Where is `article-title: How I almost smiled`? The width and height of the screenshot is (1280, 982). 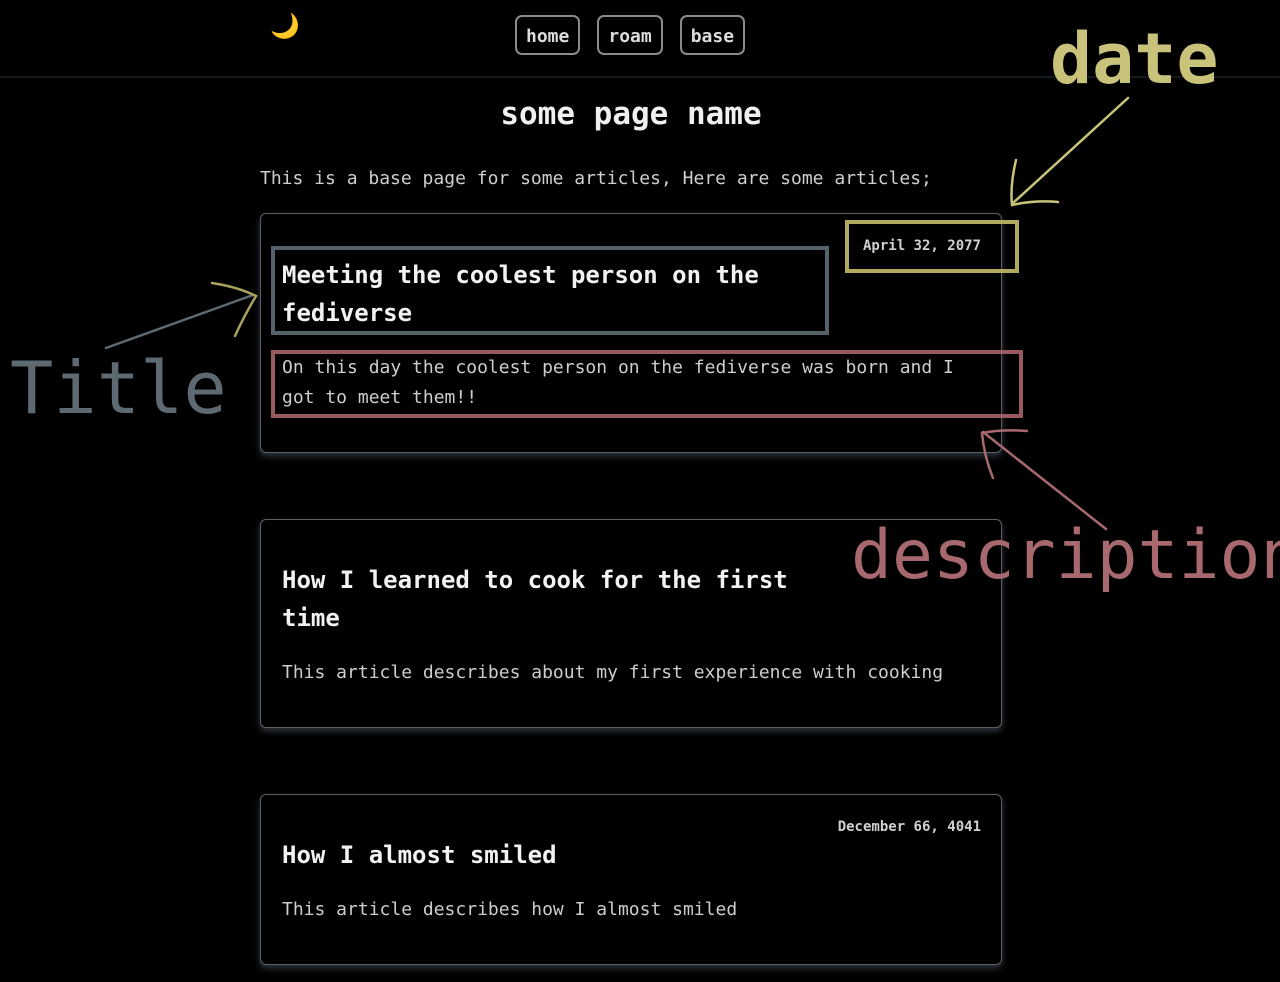 article-title: How I almost smiled is located at coordinates (552, 855).